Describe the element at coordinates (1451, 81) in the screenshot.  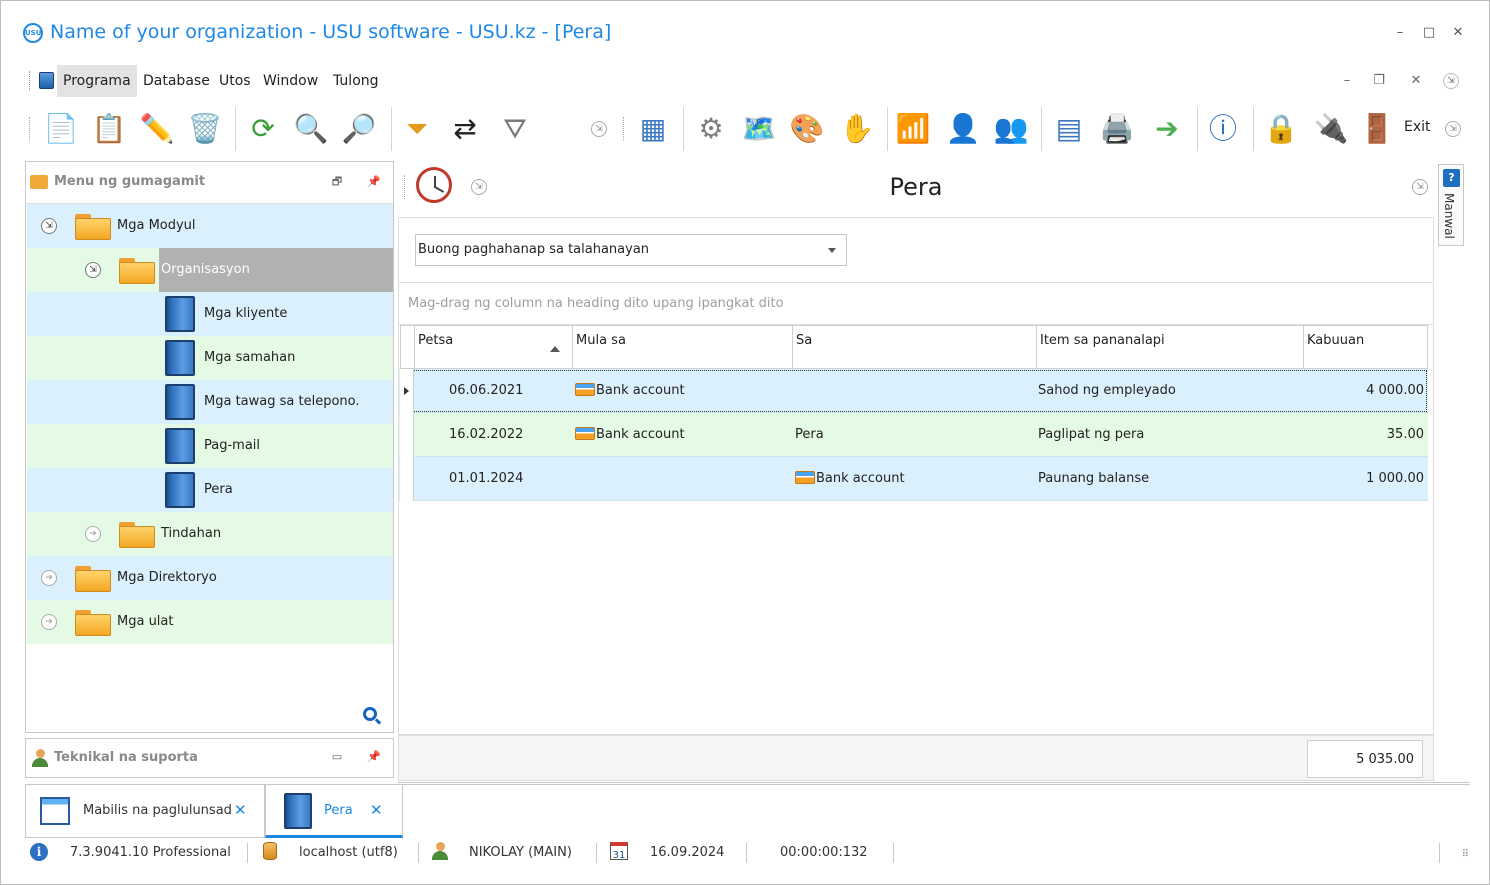
I see `menu-options-icon: ⇲` at that location.